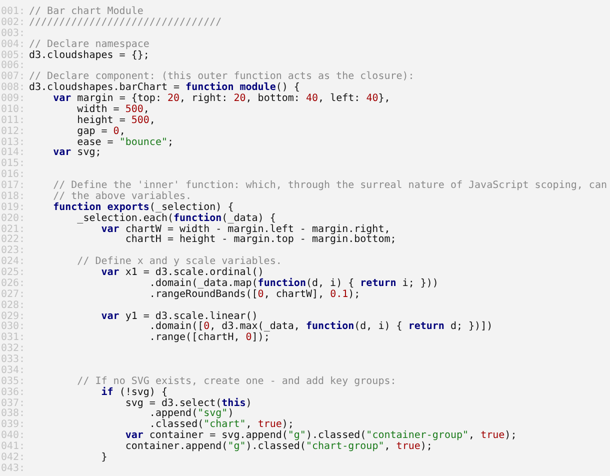 This screenshot has height=476, width=610. I want to click on code-line: gap = 0,, so click(101, 131).